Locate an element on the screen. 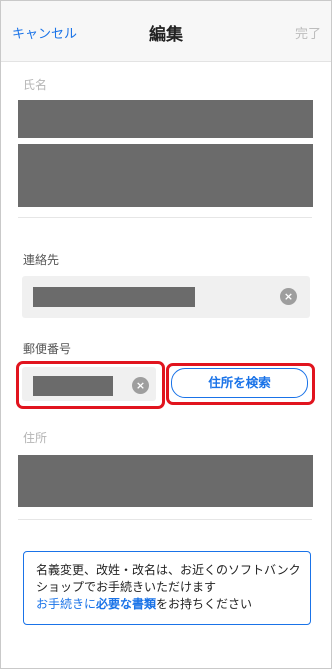  required-documents-link: お手続きに必要な書類 is located at coordinates (96, 604).